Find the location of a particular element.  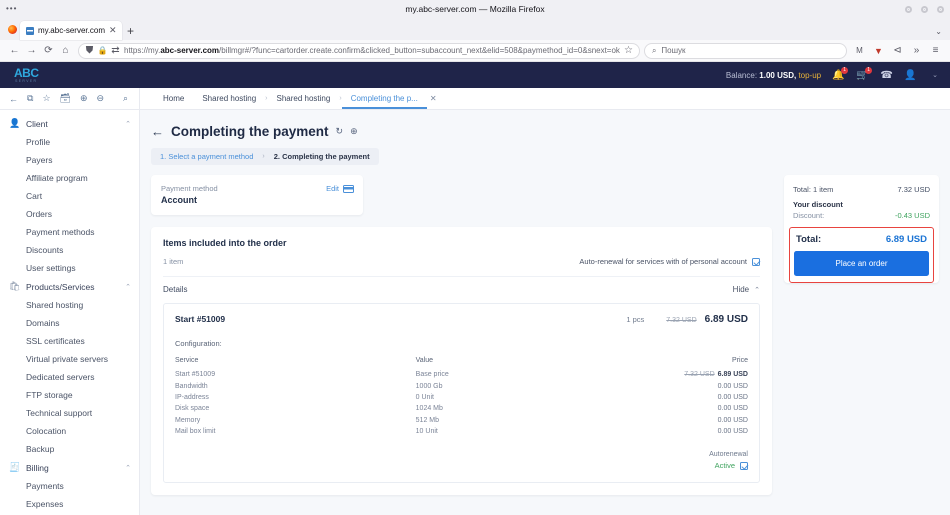

close-window-button is located at coordinates (940, 9).